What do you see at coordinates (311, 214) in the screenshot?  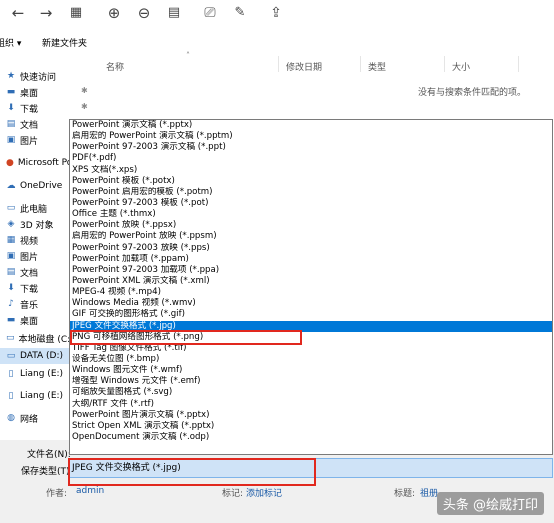 I see `dropdown-option: Office 主题 (*.thmx)` at bounding box center [311, 214].